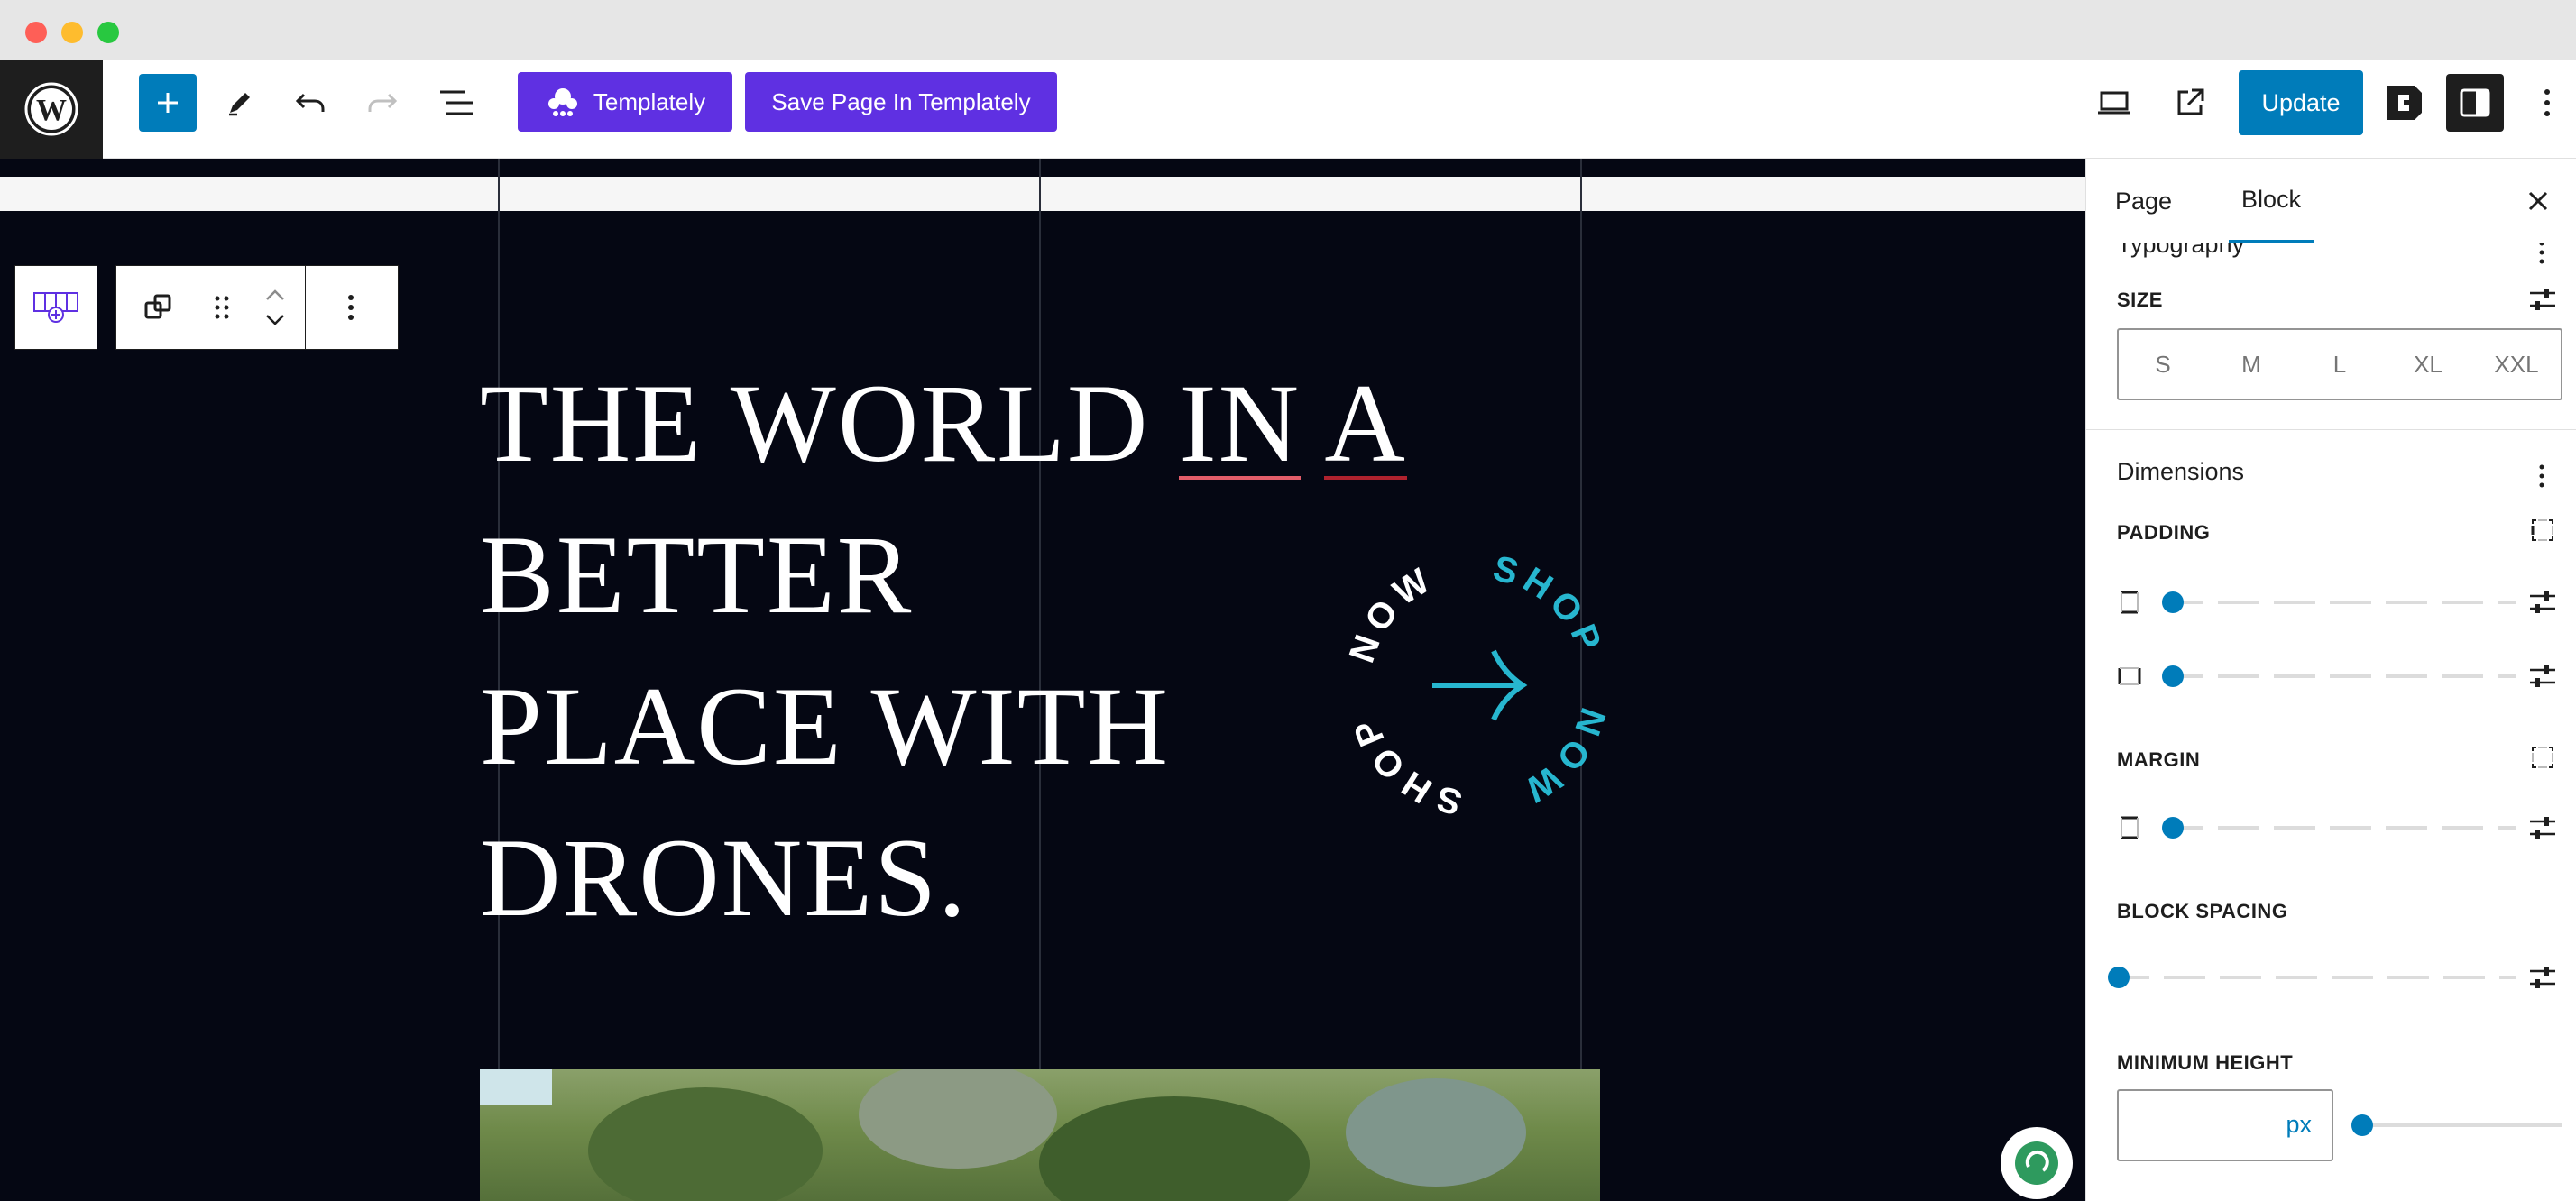  What do you see at coordinates (2164, 532) in the screenshot?
I see `padding-caption: PADDING` at bounding box center [2164, 532].